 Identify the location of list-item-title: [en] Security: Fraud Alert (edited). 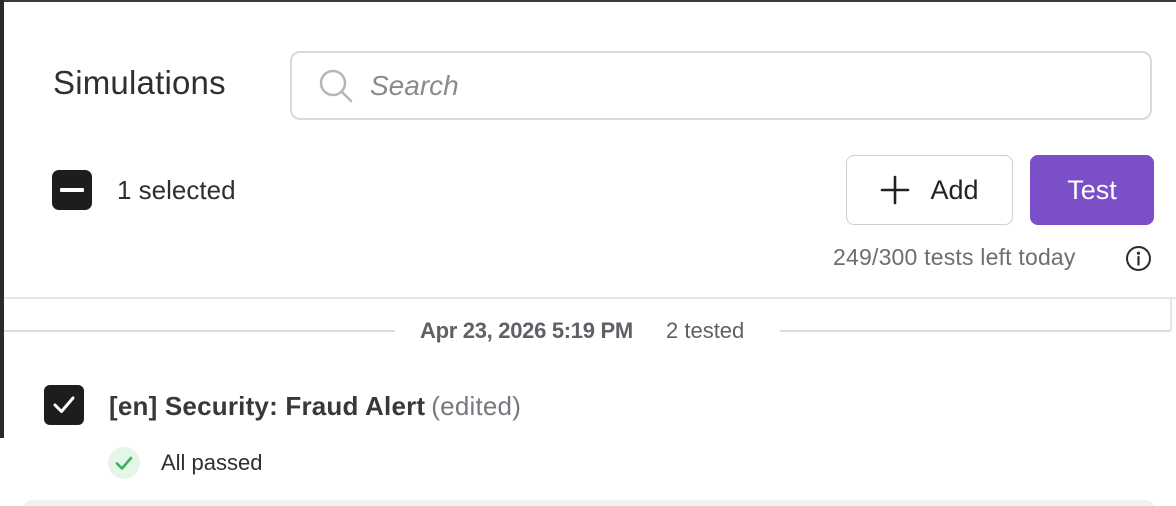
(315, 406).